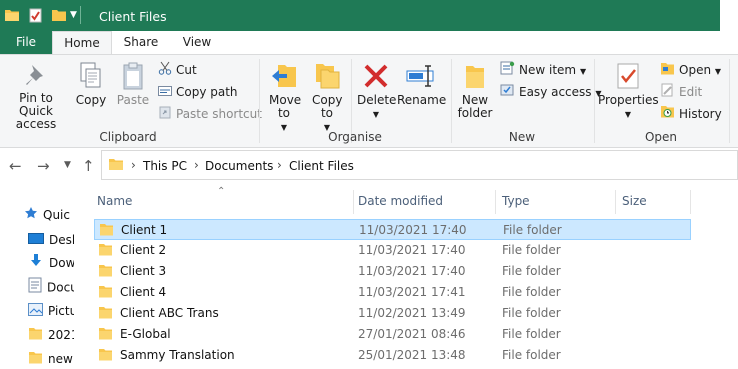 The width and height of the screenshot is (738, 369). What do you see at coordinates (369, 15) in the screenshot?
I see `title-bar: ▼ Client Files` at bounding box center [369, 15].